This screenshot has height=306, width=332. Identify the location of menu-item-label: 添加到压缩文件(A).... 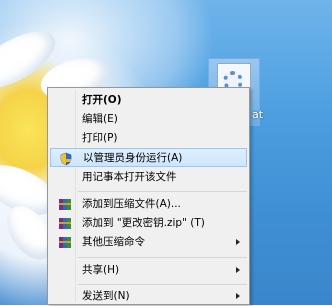
(131, 204).